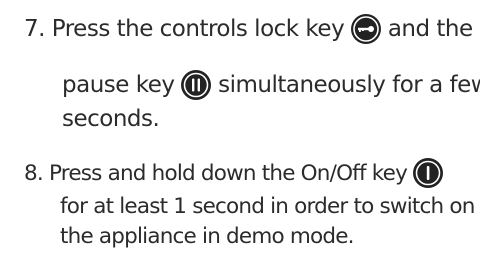 The height and width of the screenshot is (261, 480). I want to click on step-7-line-3: seconds., so click(111, 119).